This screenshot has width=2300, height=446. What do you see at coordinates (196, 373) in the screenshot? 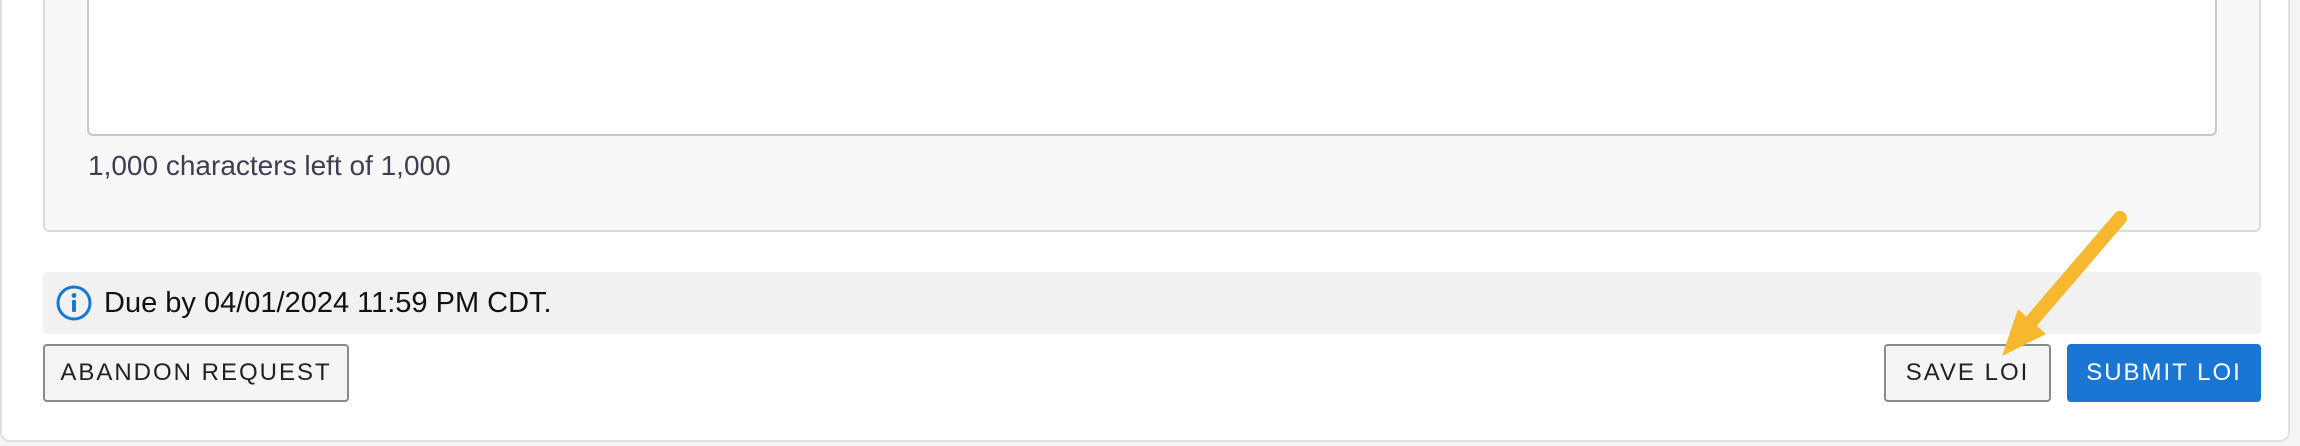
I see `abandon-request-button: ABANDON REQUEST` at bounding box center [196, 373].